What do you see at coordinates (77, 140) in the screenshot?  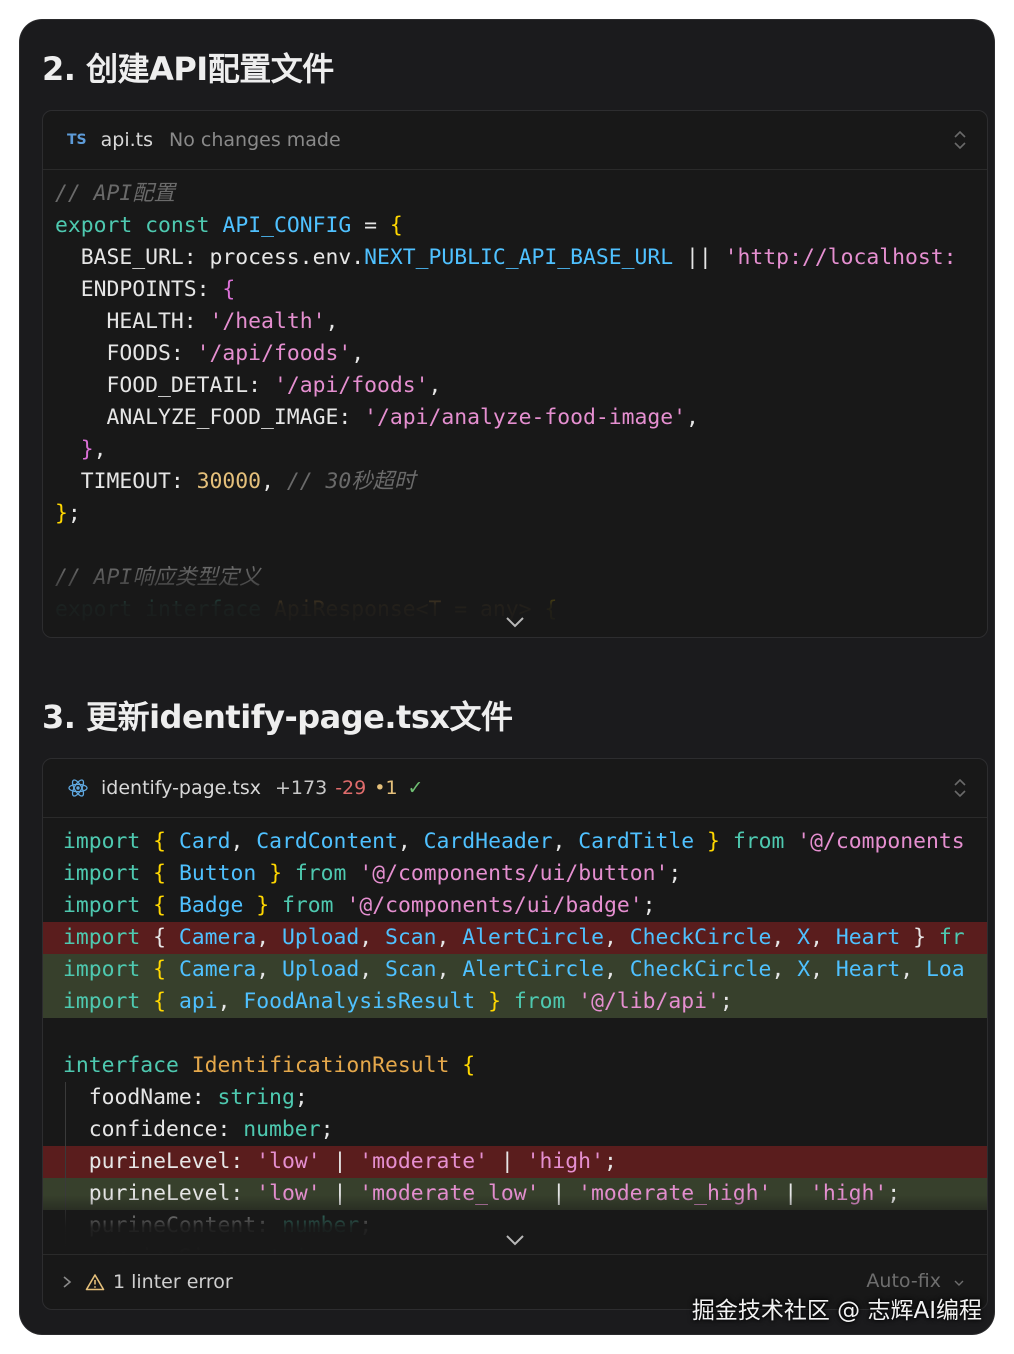 I see `typescript-file-icon: TS` at bounding box center [77, 140].